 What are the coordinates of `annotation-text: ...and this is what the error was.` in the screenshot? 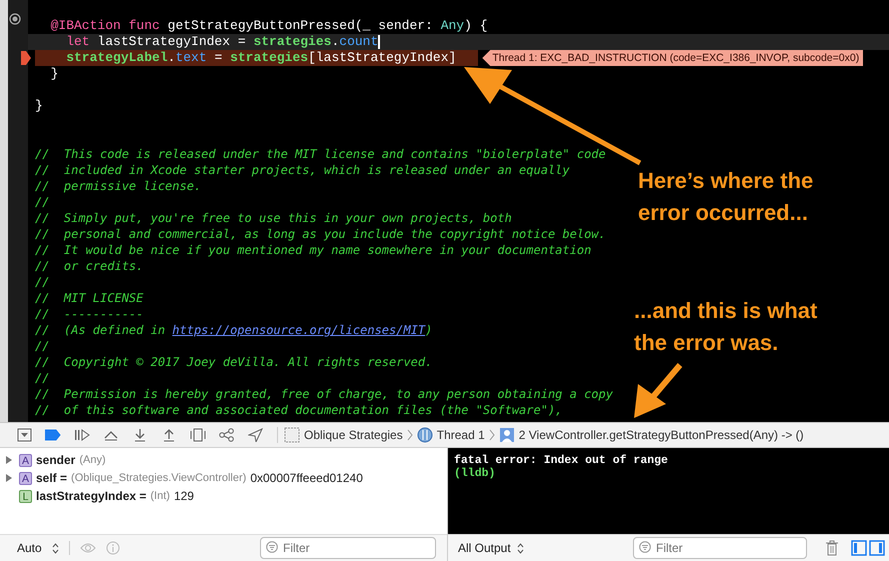 It's located at (726, 327).